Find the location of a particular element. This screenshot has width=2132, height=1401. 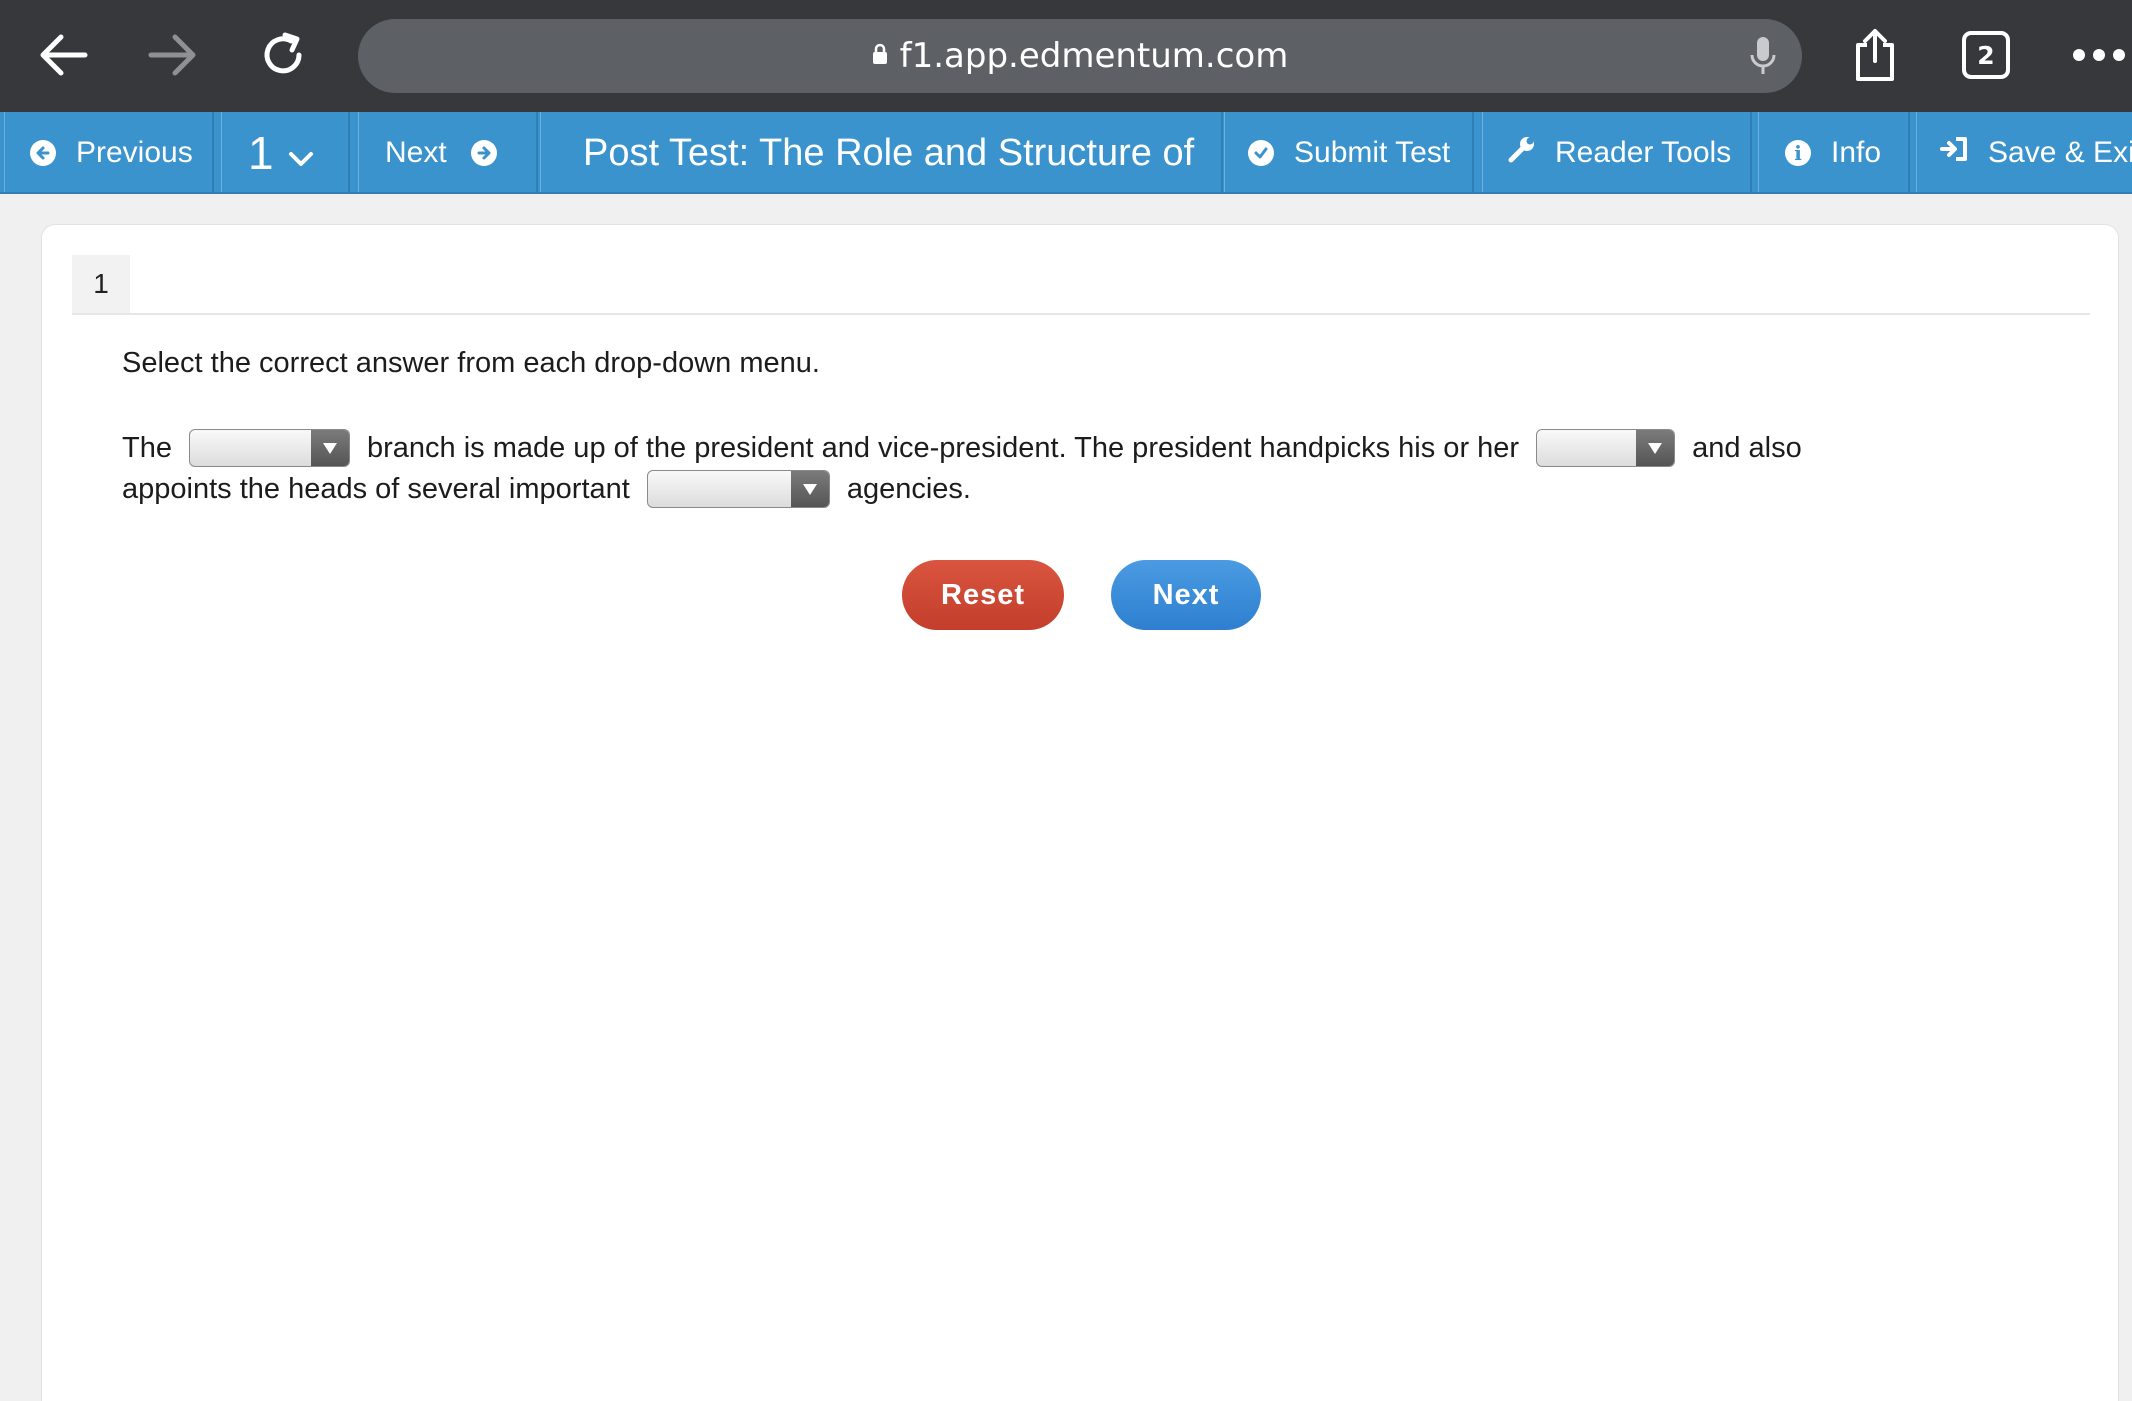

question-text: and also is located at coordinates (1747, 447).